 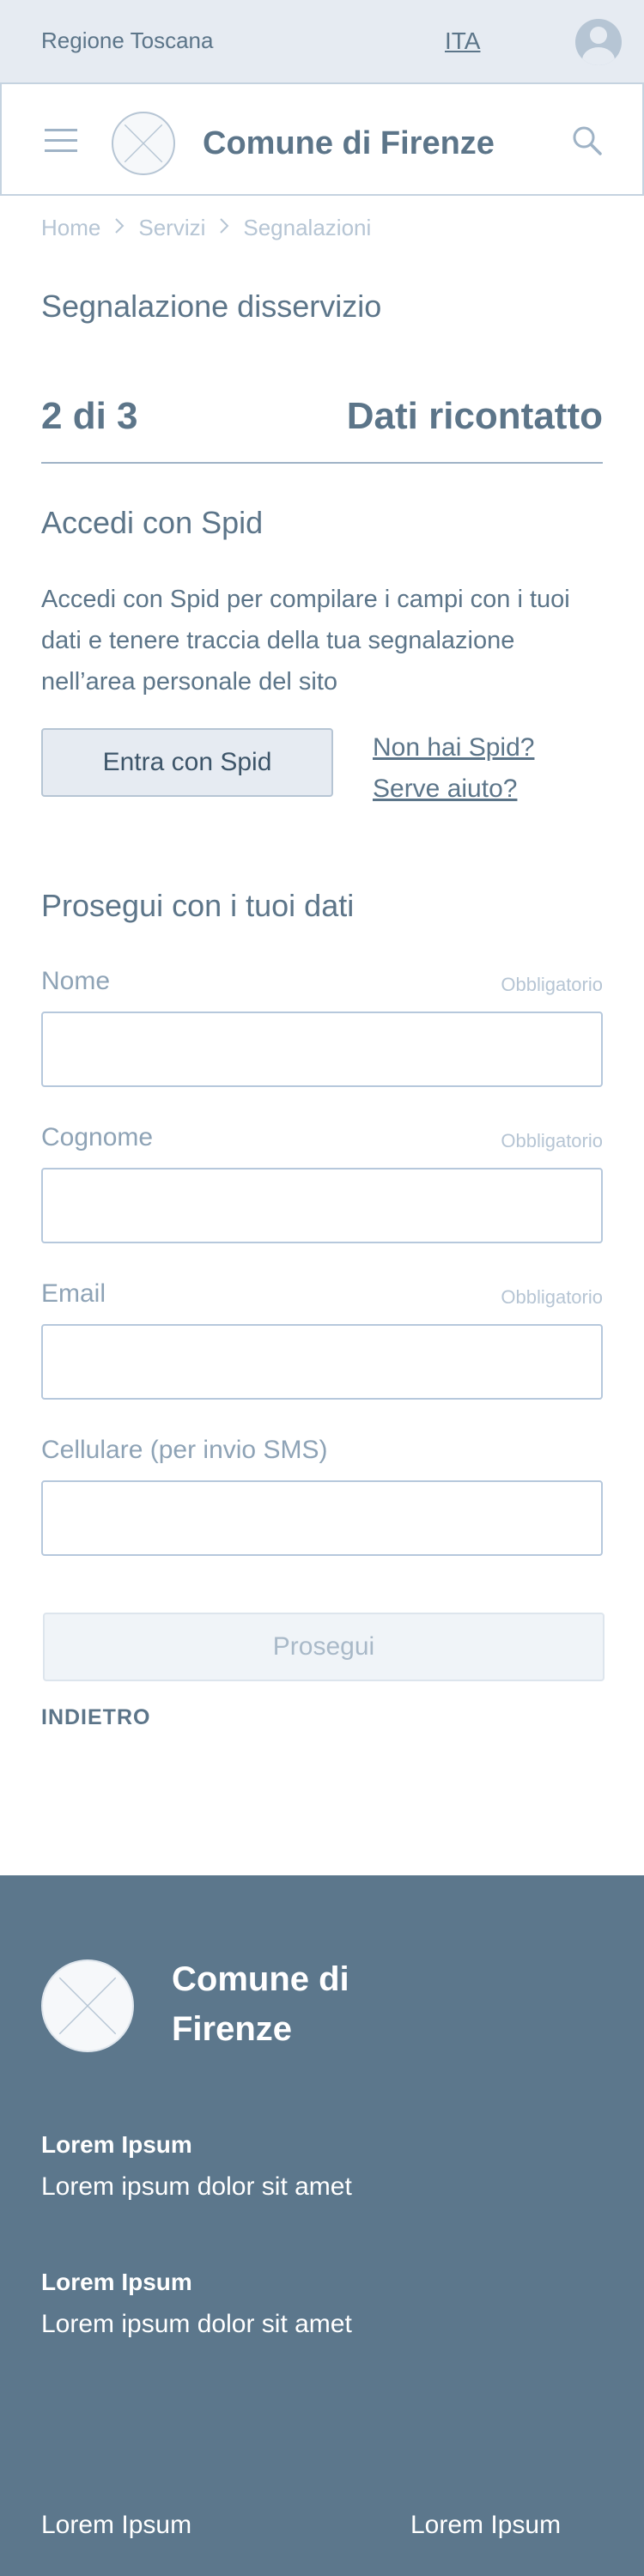 I want to click on breadcrumb-item-segnalazioni: Segnalazioni, so click(x=307, y=228).